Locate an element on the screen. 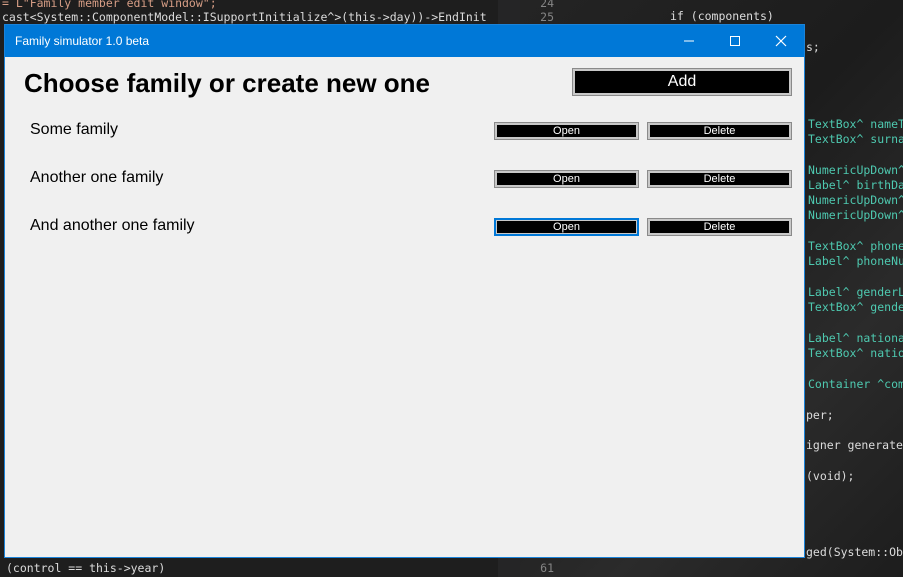 This screenshot has height=577, width=903. code-line: Label^ genderL is located at coordinates (855, 292).